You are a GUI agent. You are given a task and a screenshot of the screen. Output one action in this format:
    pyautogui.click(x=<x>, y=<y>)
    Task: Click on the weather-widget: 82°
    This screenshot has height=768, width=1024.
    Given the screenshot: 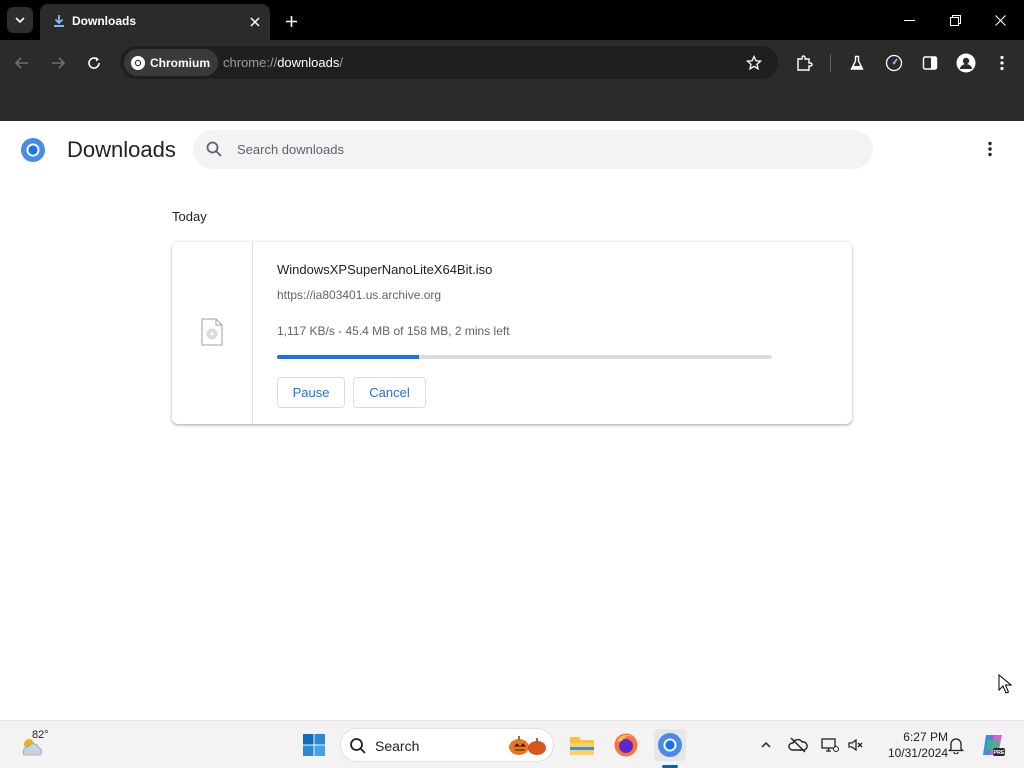 What is the action you would take?
    pyautogui.click(x=38, y=745)
    